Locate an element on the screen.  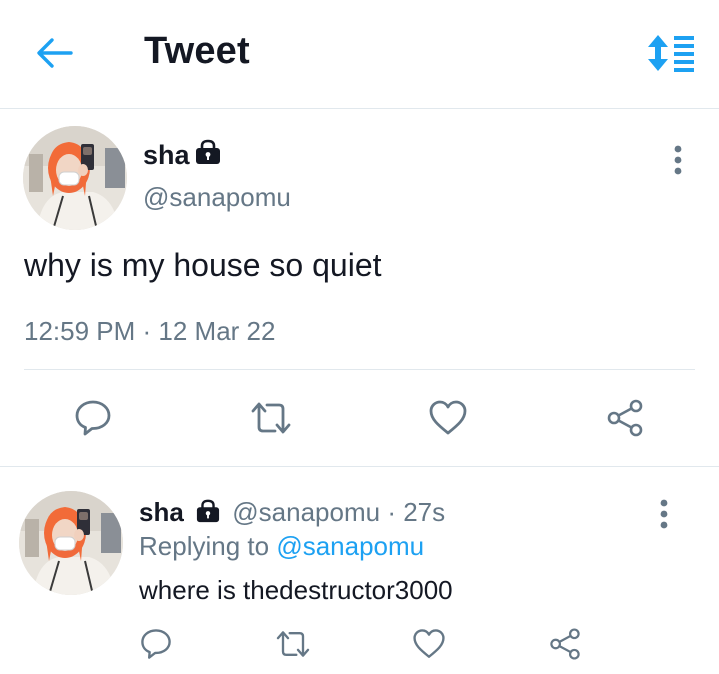
reply-avatar is located at coordinates (71, 543).